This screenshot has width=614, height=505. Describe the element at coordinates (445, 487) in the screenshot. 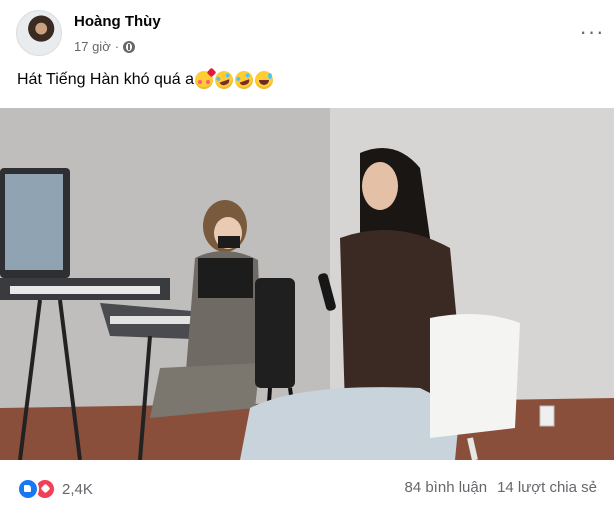

I see `comment-count: 84 bình luận` at that location.